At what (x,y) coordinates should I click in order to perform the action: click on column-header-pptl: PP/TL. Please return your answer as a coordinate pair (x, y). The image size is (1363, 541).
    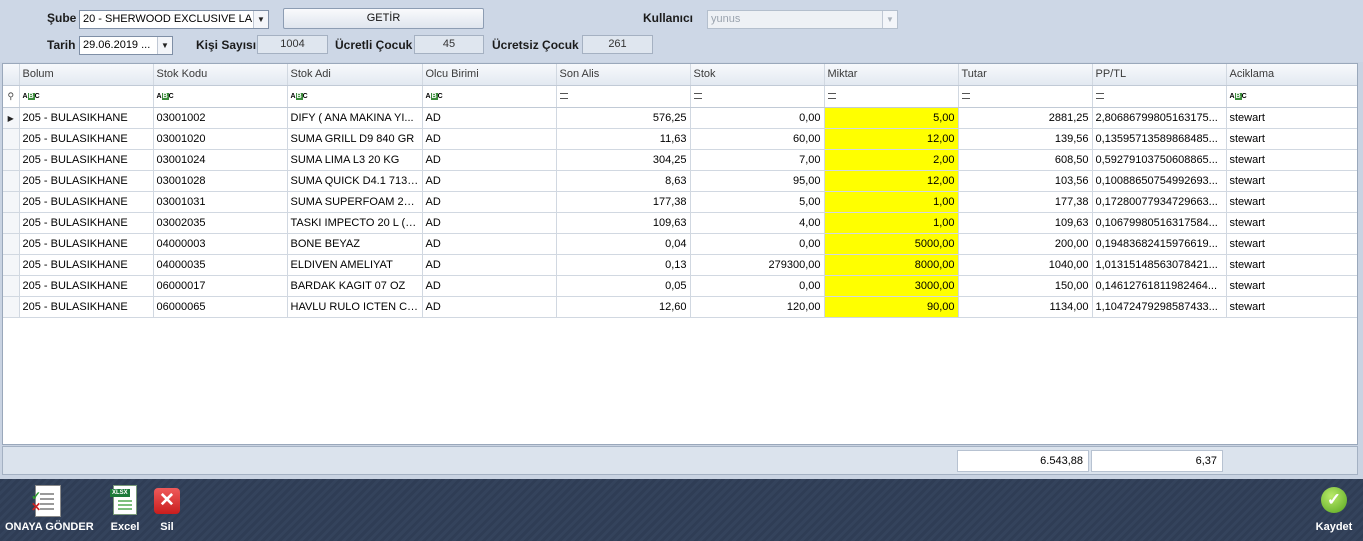
    Looking at the image, I should click on (1159, 75).